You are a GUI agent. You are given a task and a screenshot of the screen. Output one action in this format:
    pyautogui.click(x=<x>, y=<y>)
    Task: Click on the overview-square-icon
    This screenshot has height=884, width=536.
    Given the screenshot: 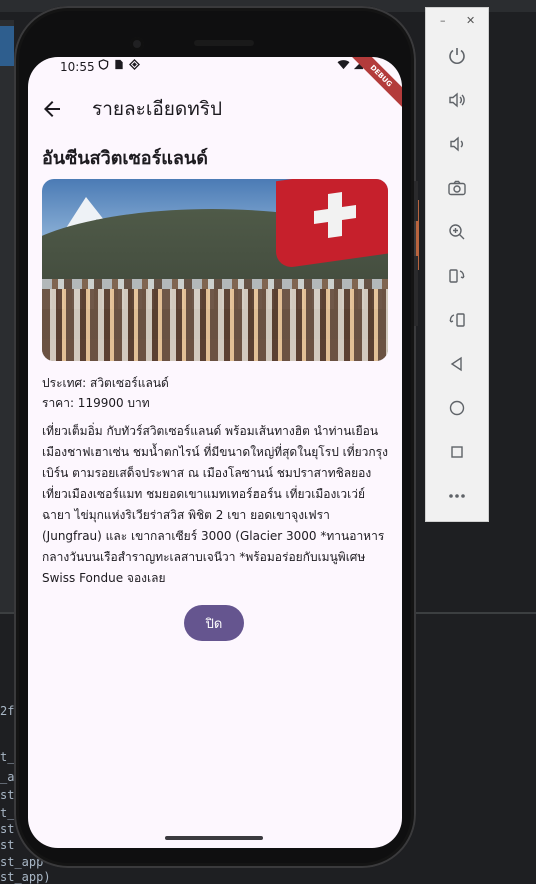 What is the action you would take?
    pyautogui.click(x=457, y=452)
    